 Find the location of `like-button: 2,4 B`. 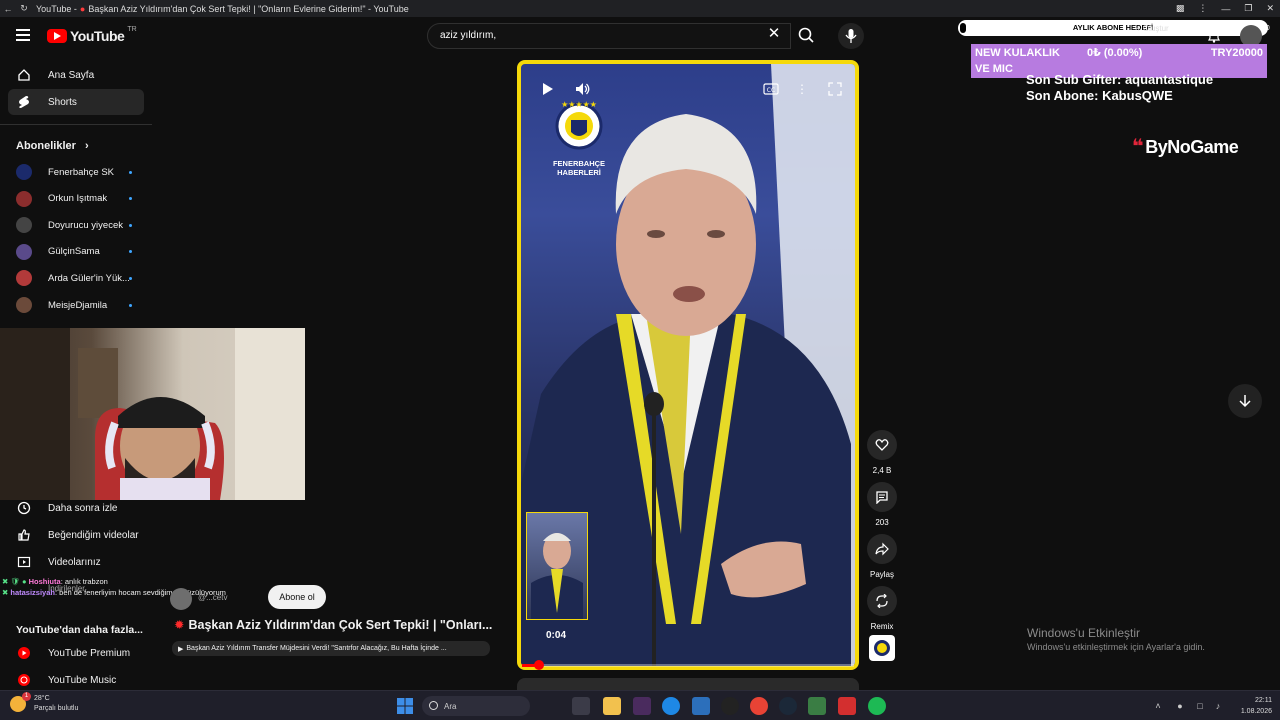

like-button: 2,4 B is located at coordinates (882, 452).